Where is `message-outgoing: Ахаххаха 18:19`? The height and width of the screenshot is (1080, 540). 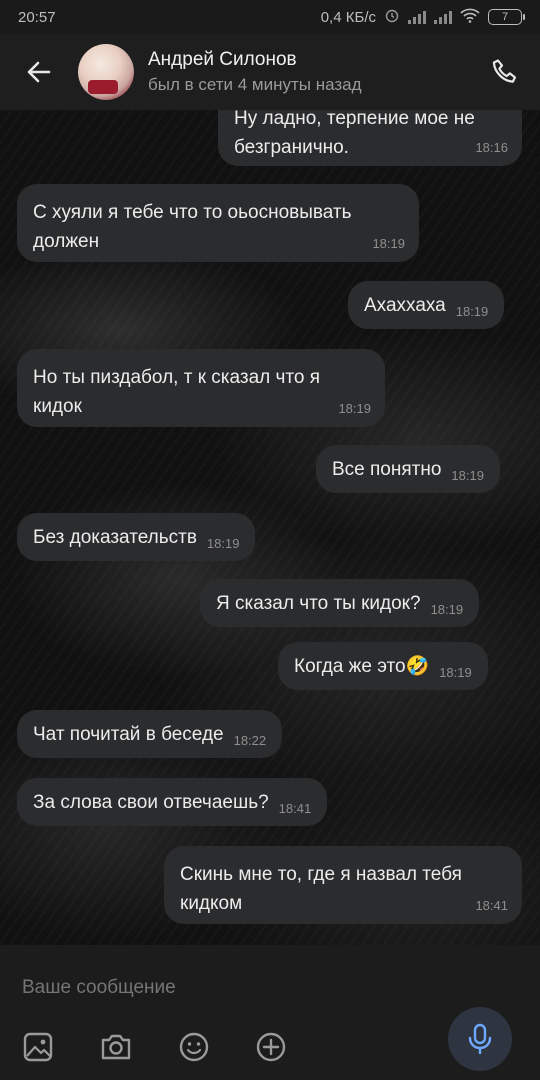 message-outgoing: Ахаххаха 18:19 is located at coordinates (426, 305).